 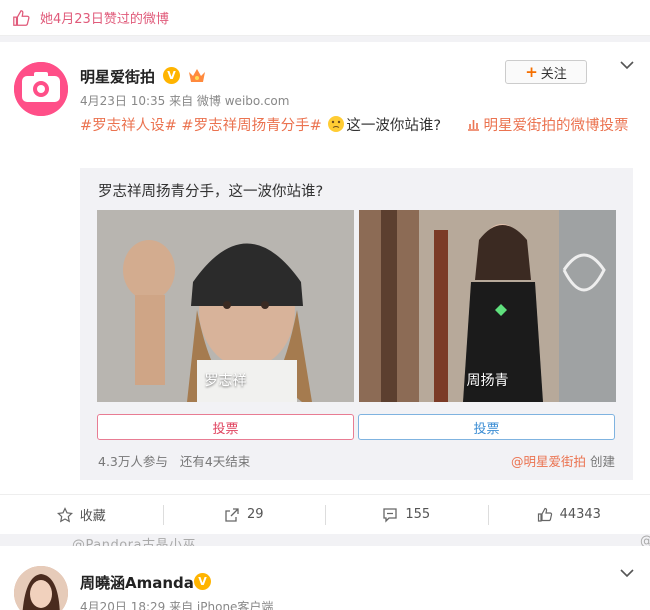 I want to click on author-name: 明星爱街拍, so click(x=117, y=76).